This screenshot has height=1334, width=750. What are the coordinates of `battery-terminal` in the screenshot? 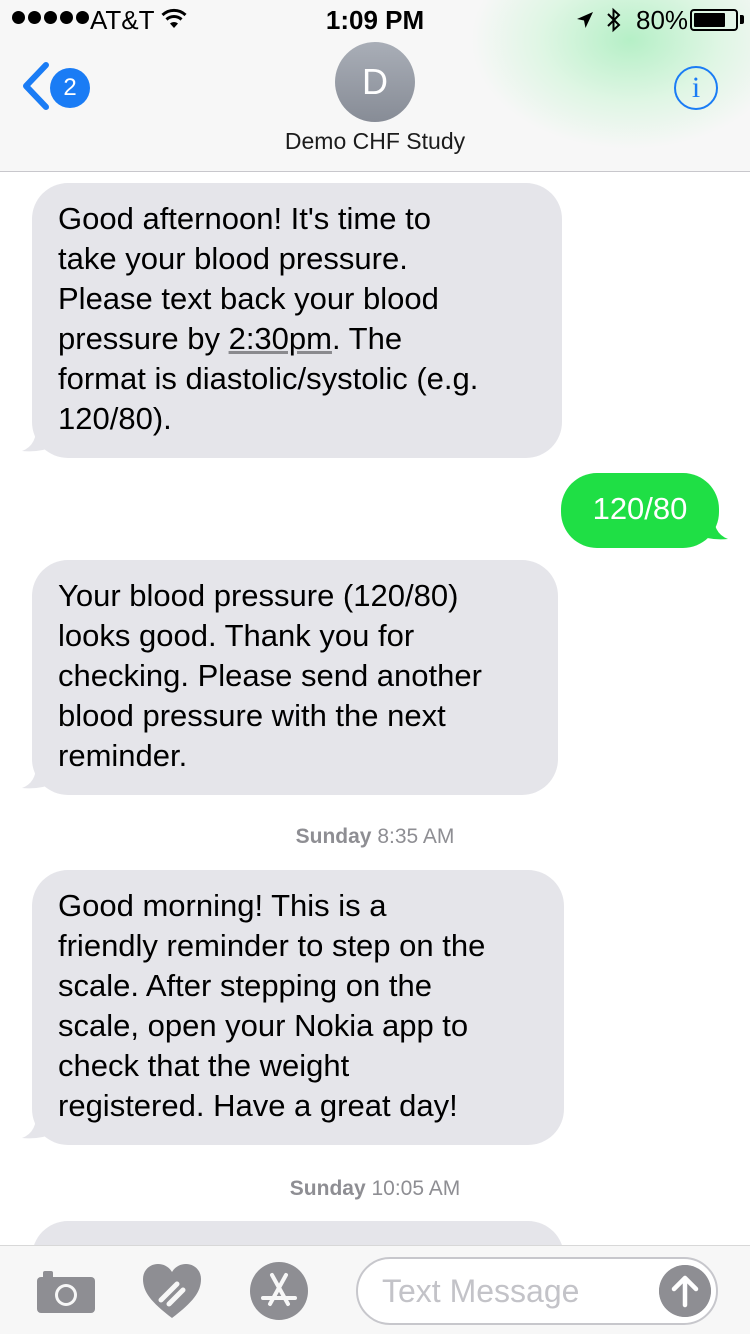 It's located at (742, 19).